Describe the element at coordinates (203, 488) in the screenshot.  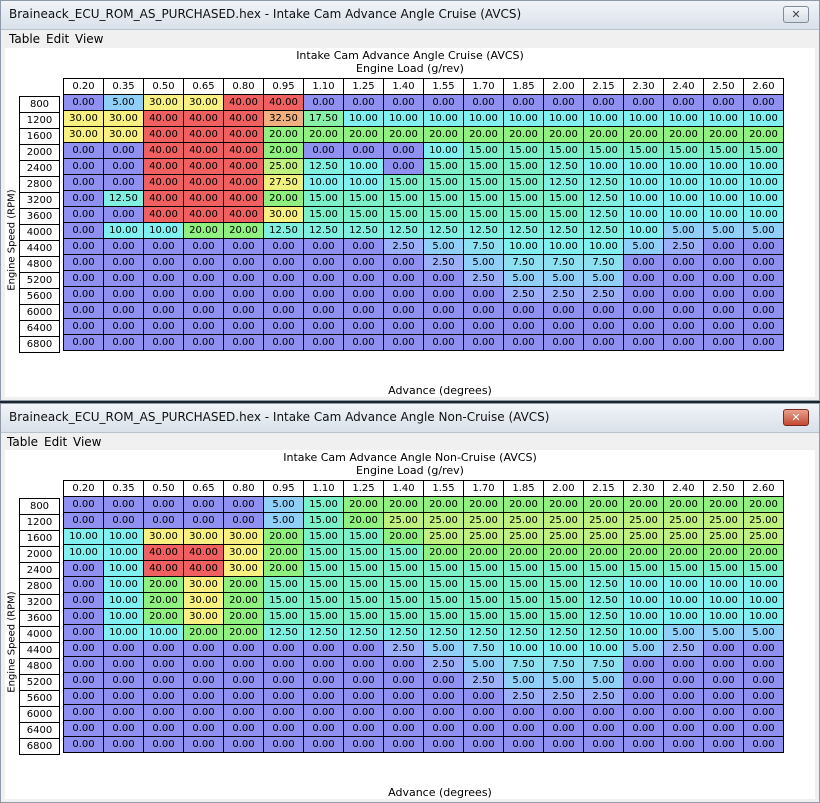
I see `column-header: 0.65` at that location.